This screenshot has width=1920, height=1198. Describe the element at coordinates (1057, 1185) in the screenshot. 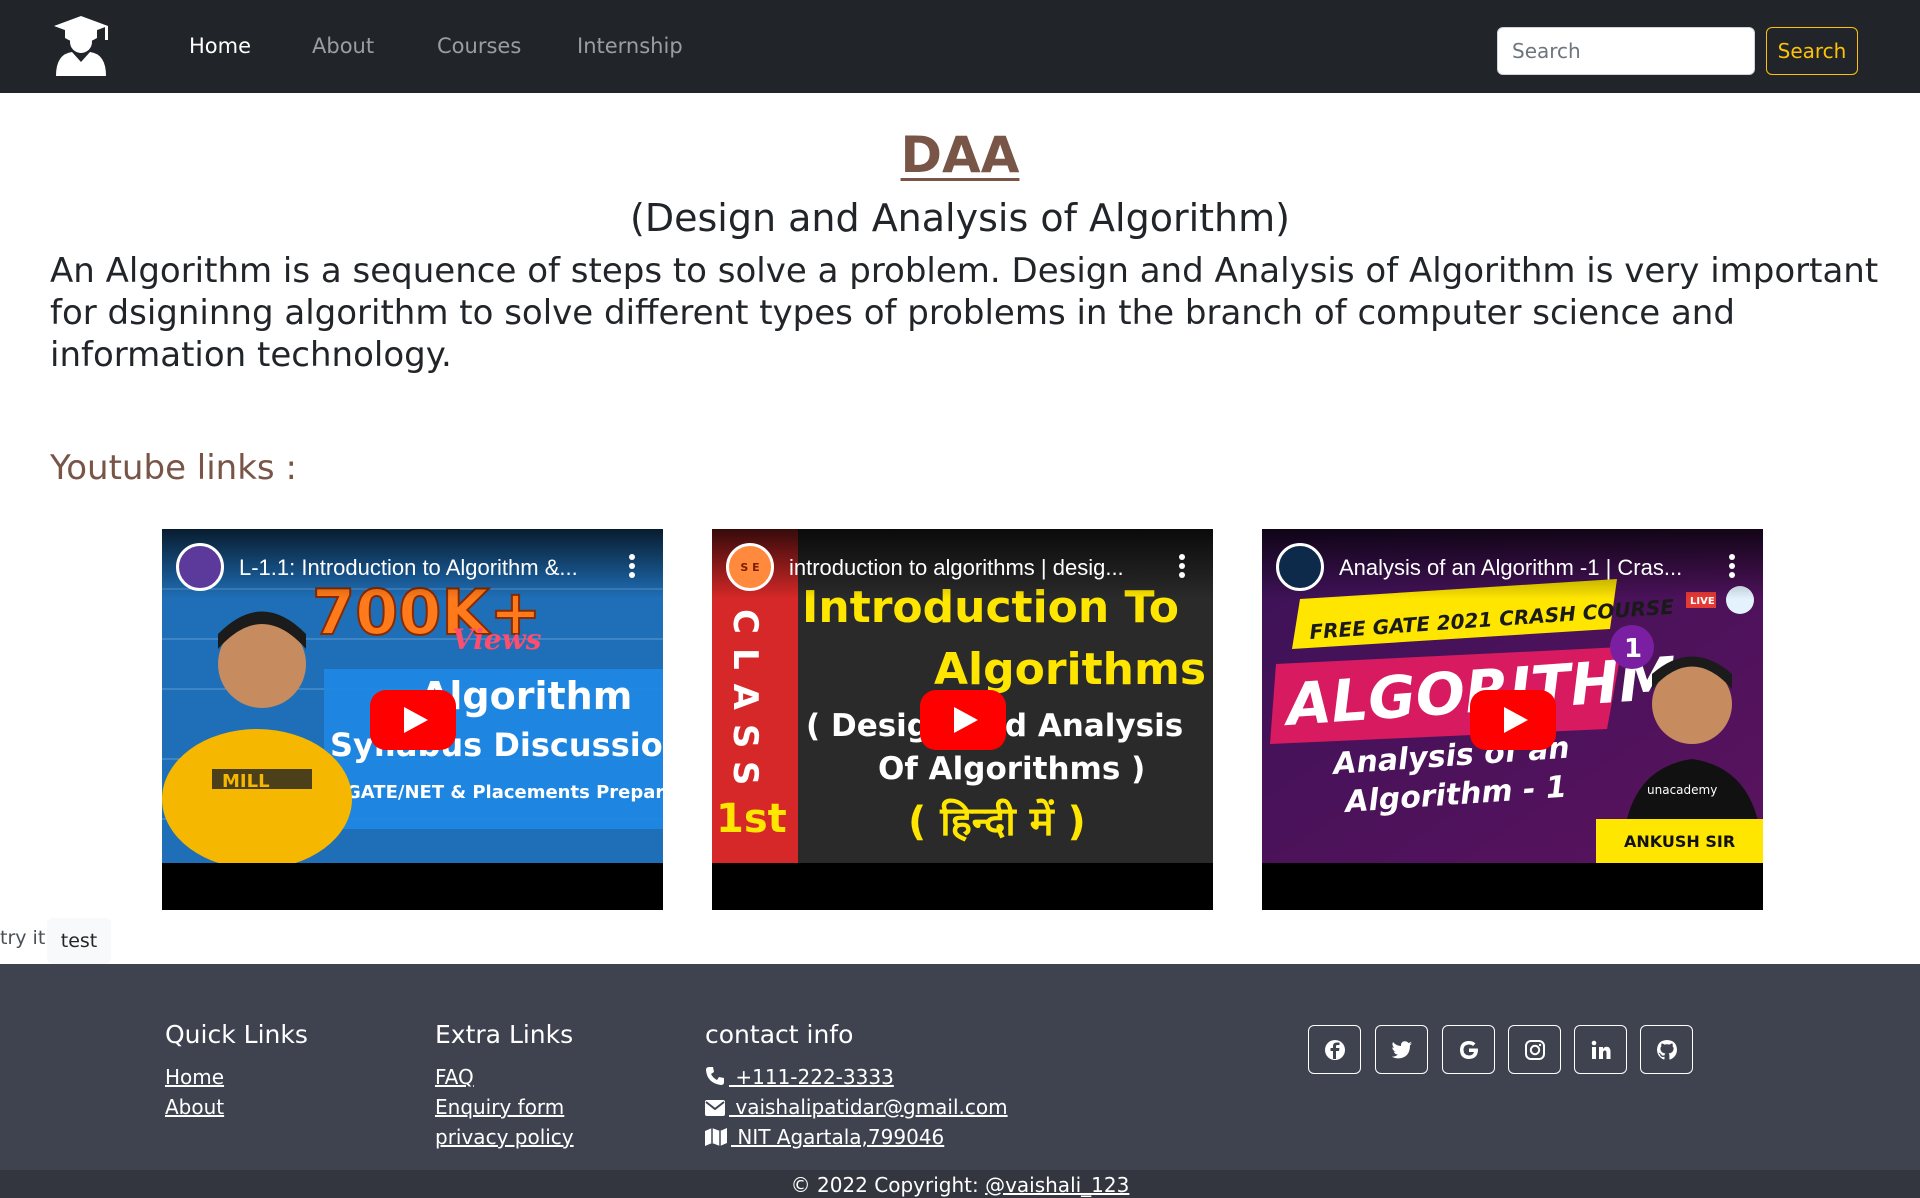

I see `copyright-handle-link: @vaishali_123` at that location.